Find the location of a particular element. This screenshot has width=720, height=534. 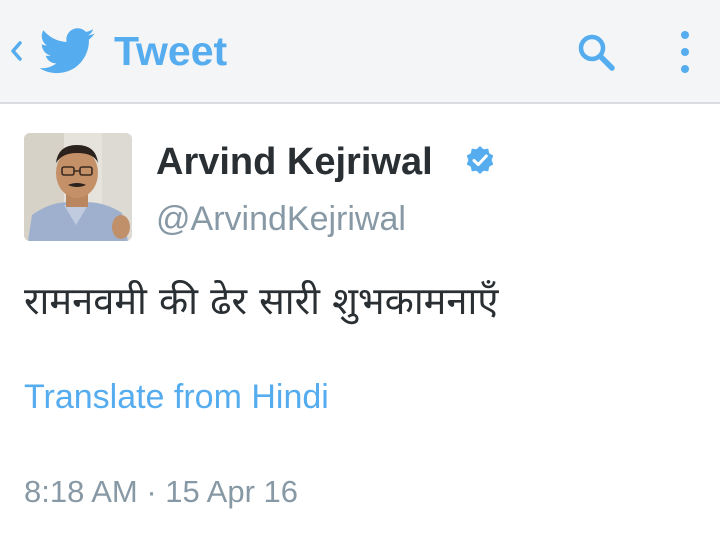

tweet-timestamp: 8:18 AM · 15 Apr 16 is located at coordinates (161, 491).